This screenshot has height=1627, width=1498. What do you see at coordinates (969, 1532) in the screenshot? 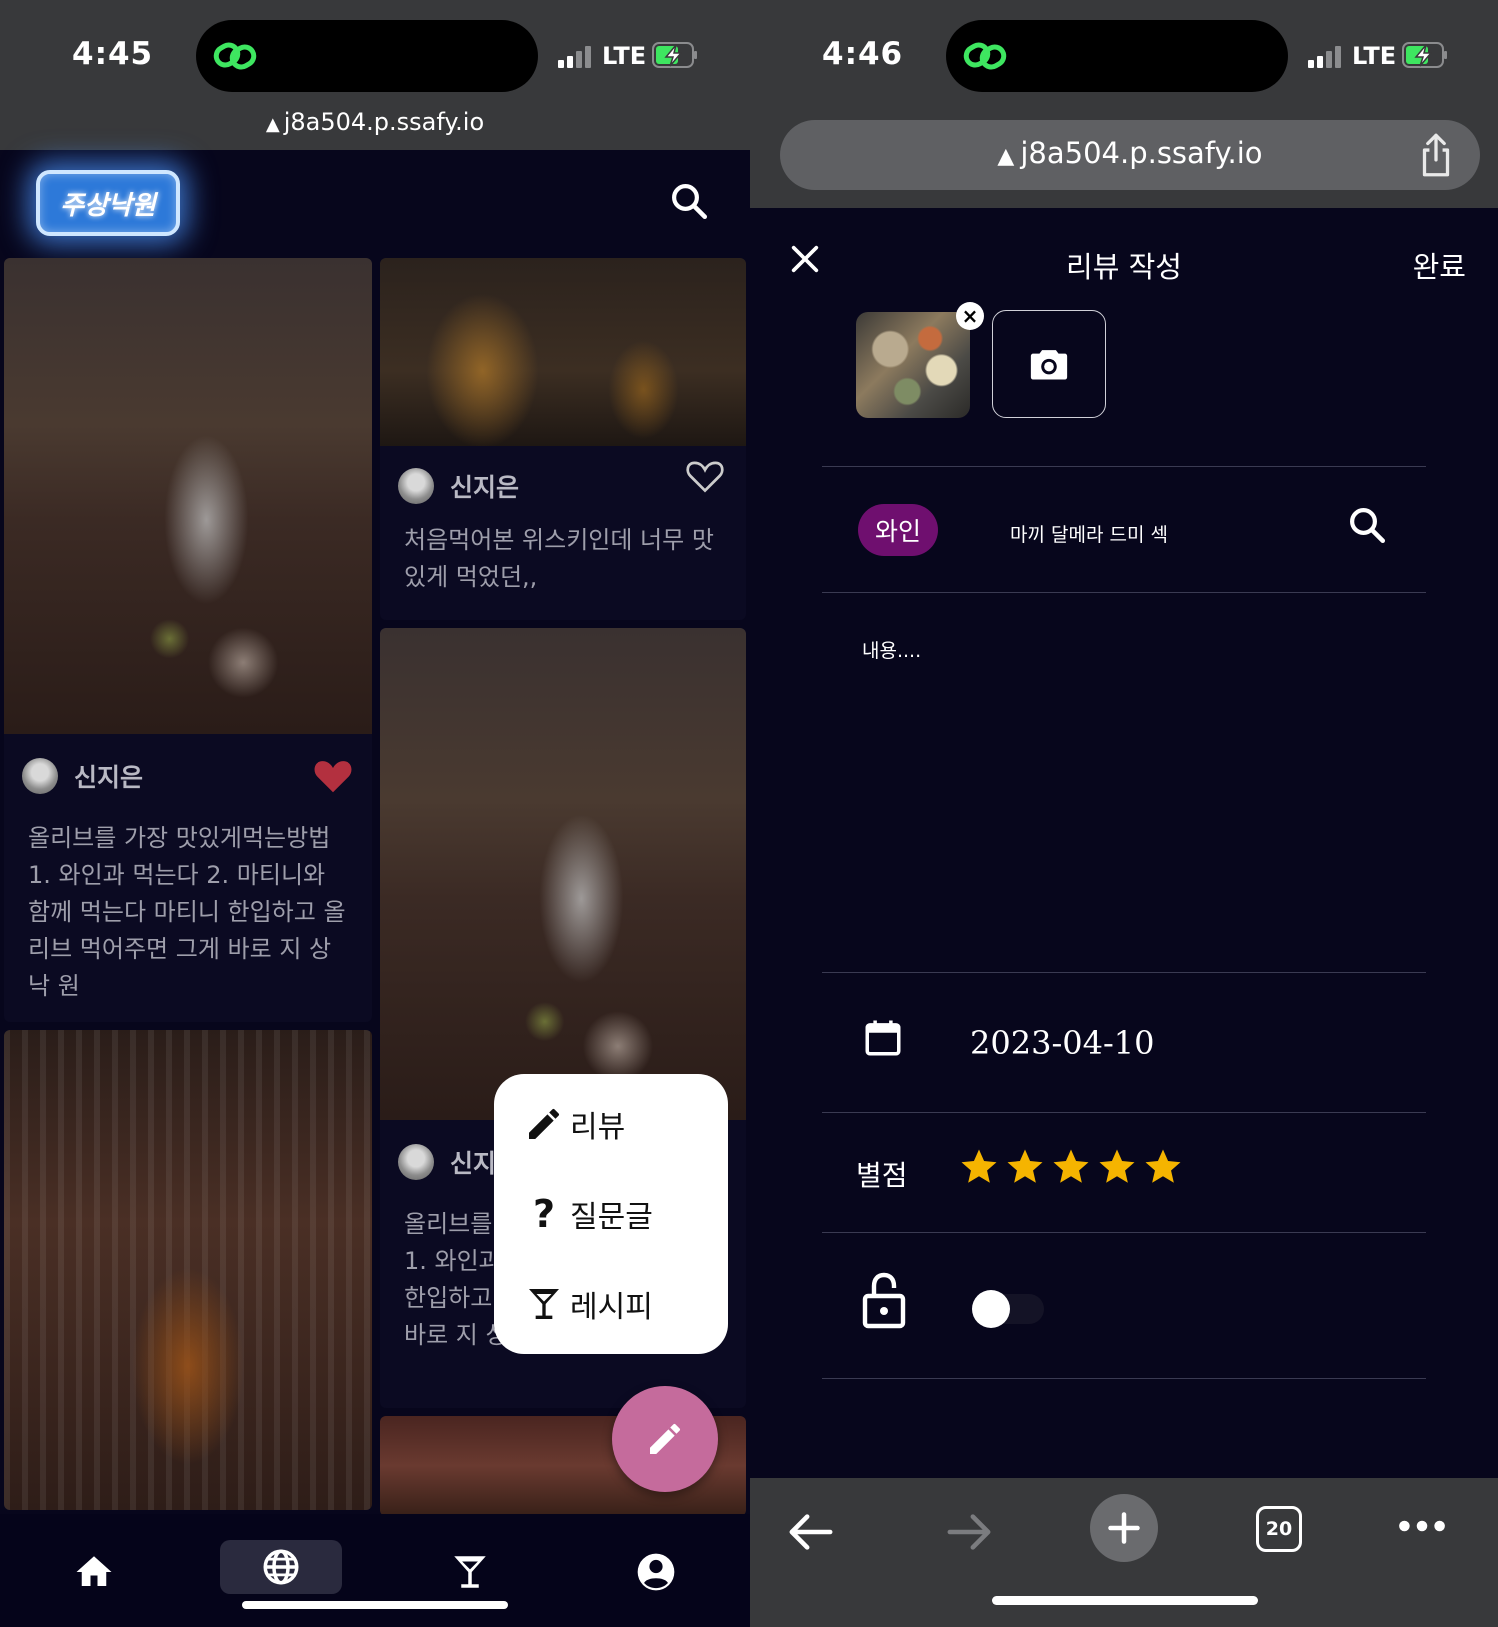
I see `forward-arrow-icon` at bounding box center [969, 1532].